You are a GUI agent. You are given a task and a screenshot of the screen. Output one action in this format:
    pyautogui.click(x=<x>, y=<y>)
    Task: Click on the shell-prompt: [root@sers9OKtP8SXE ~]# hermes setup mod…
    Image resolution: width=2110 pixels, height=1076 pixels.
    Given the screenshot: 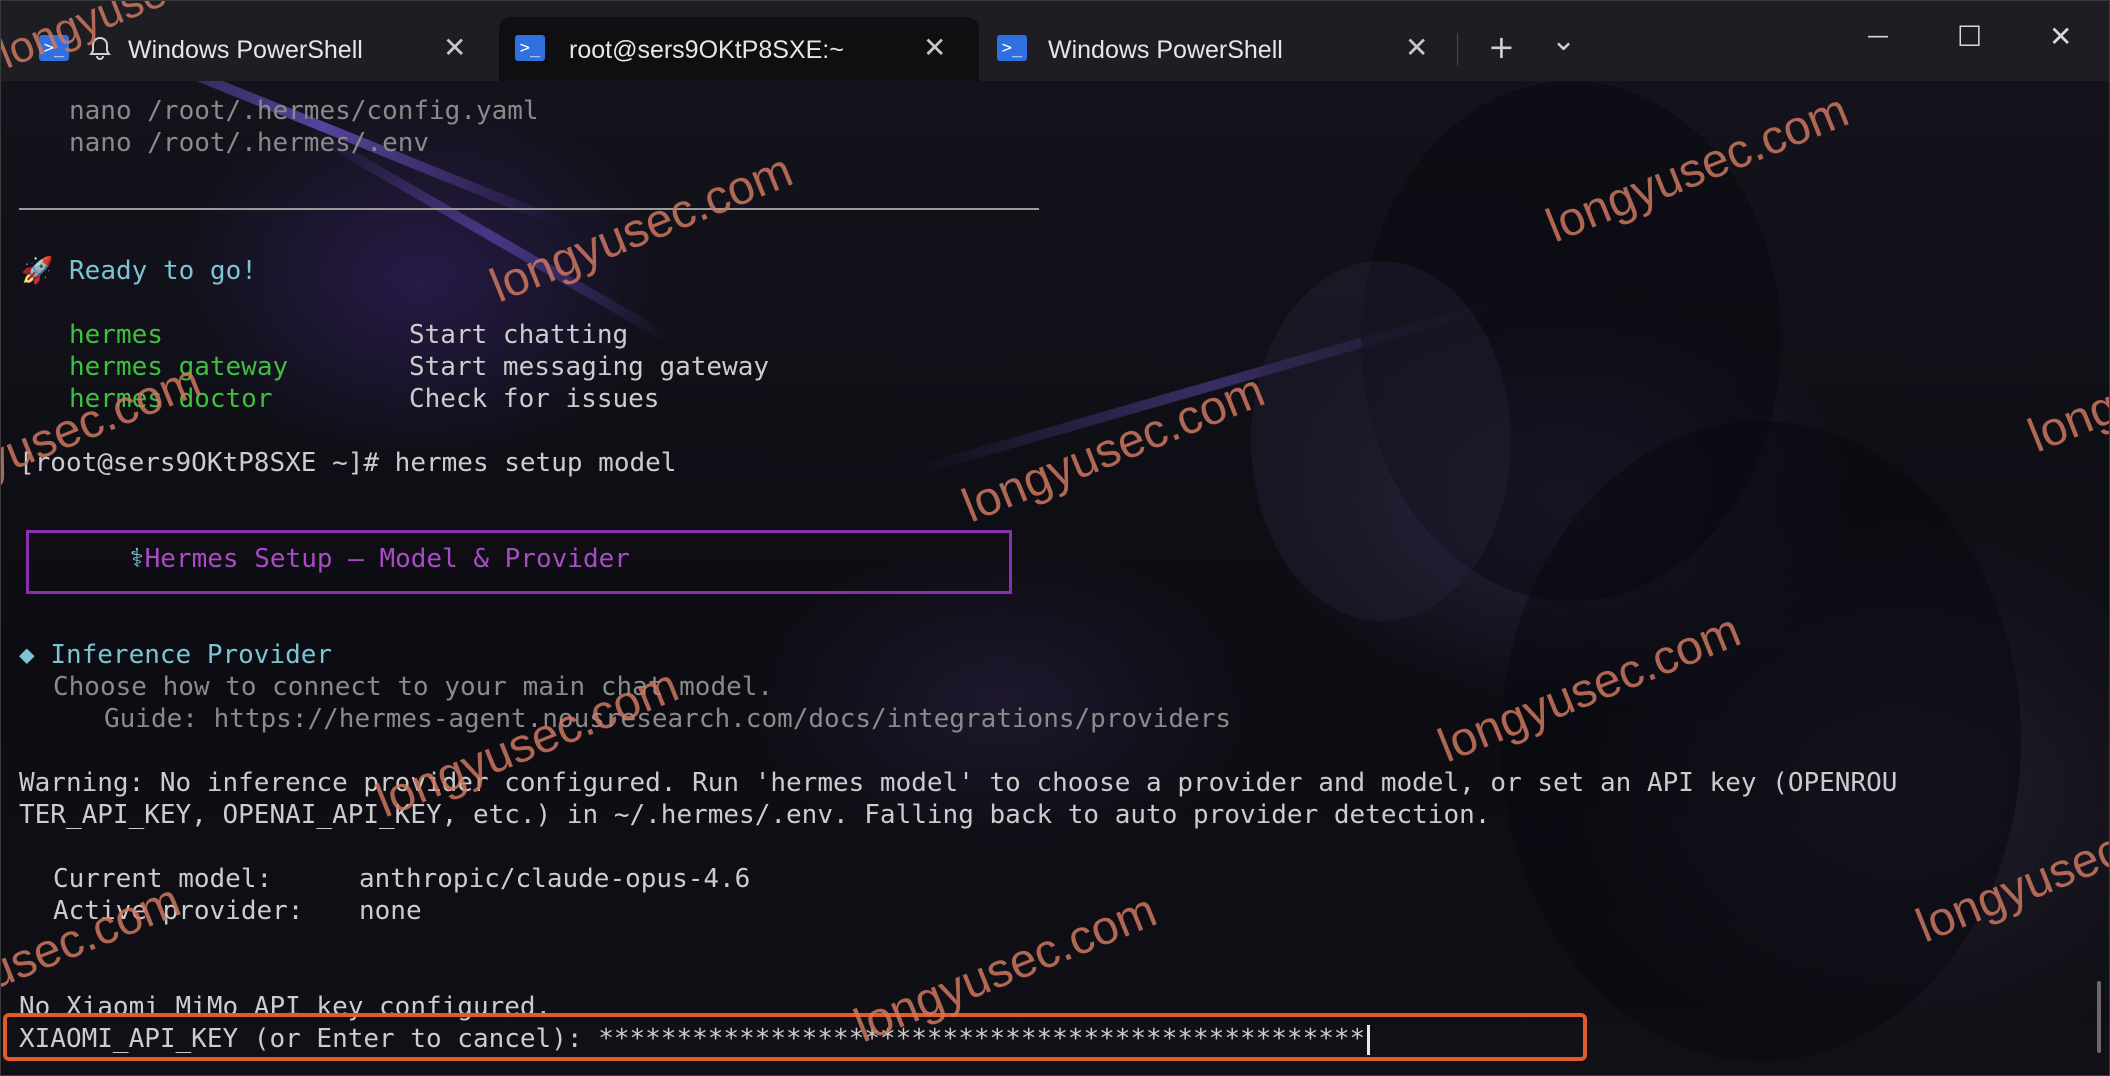 What is the action you would take?
    pyautogui.click(x=348, y=463)
    